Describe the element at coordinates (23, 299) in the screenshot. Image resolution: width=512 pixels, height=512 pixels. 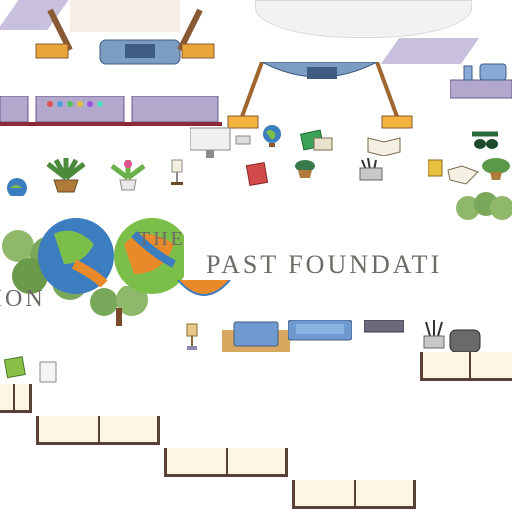
I see `logo-word-ion: ION` at that location.